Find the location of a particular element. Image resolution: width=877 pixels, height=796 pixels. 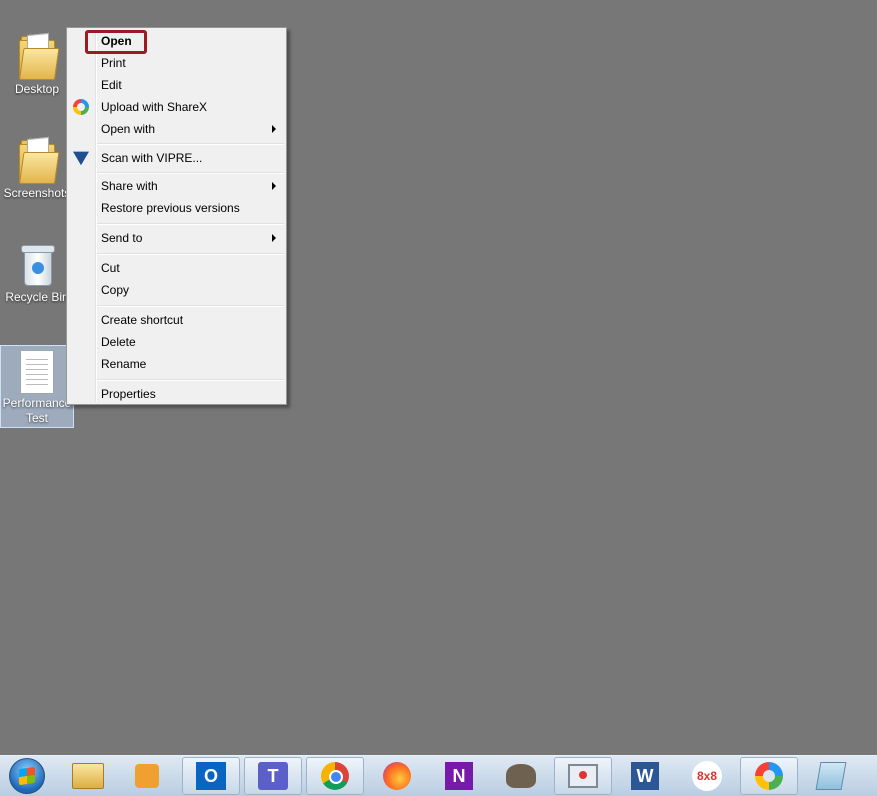

menu-item-create-shortcut: Create shortcut is located at coordinates (176, 320).